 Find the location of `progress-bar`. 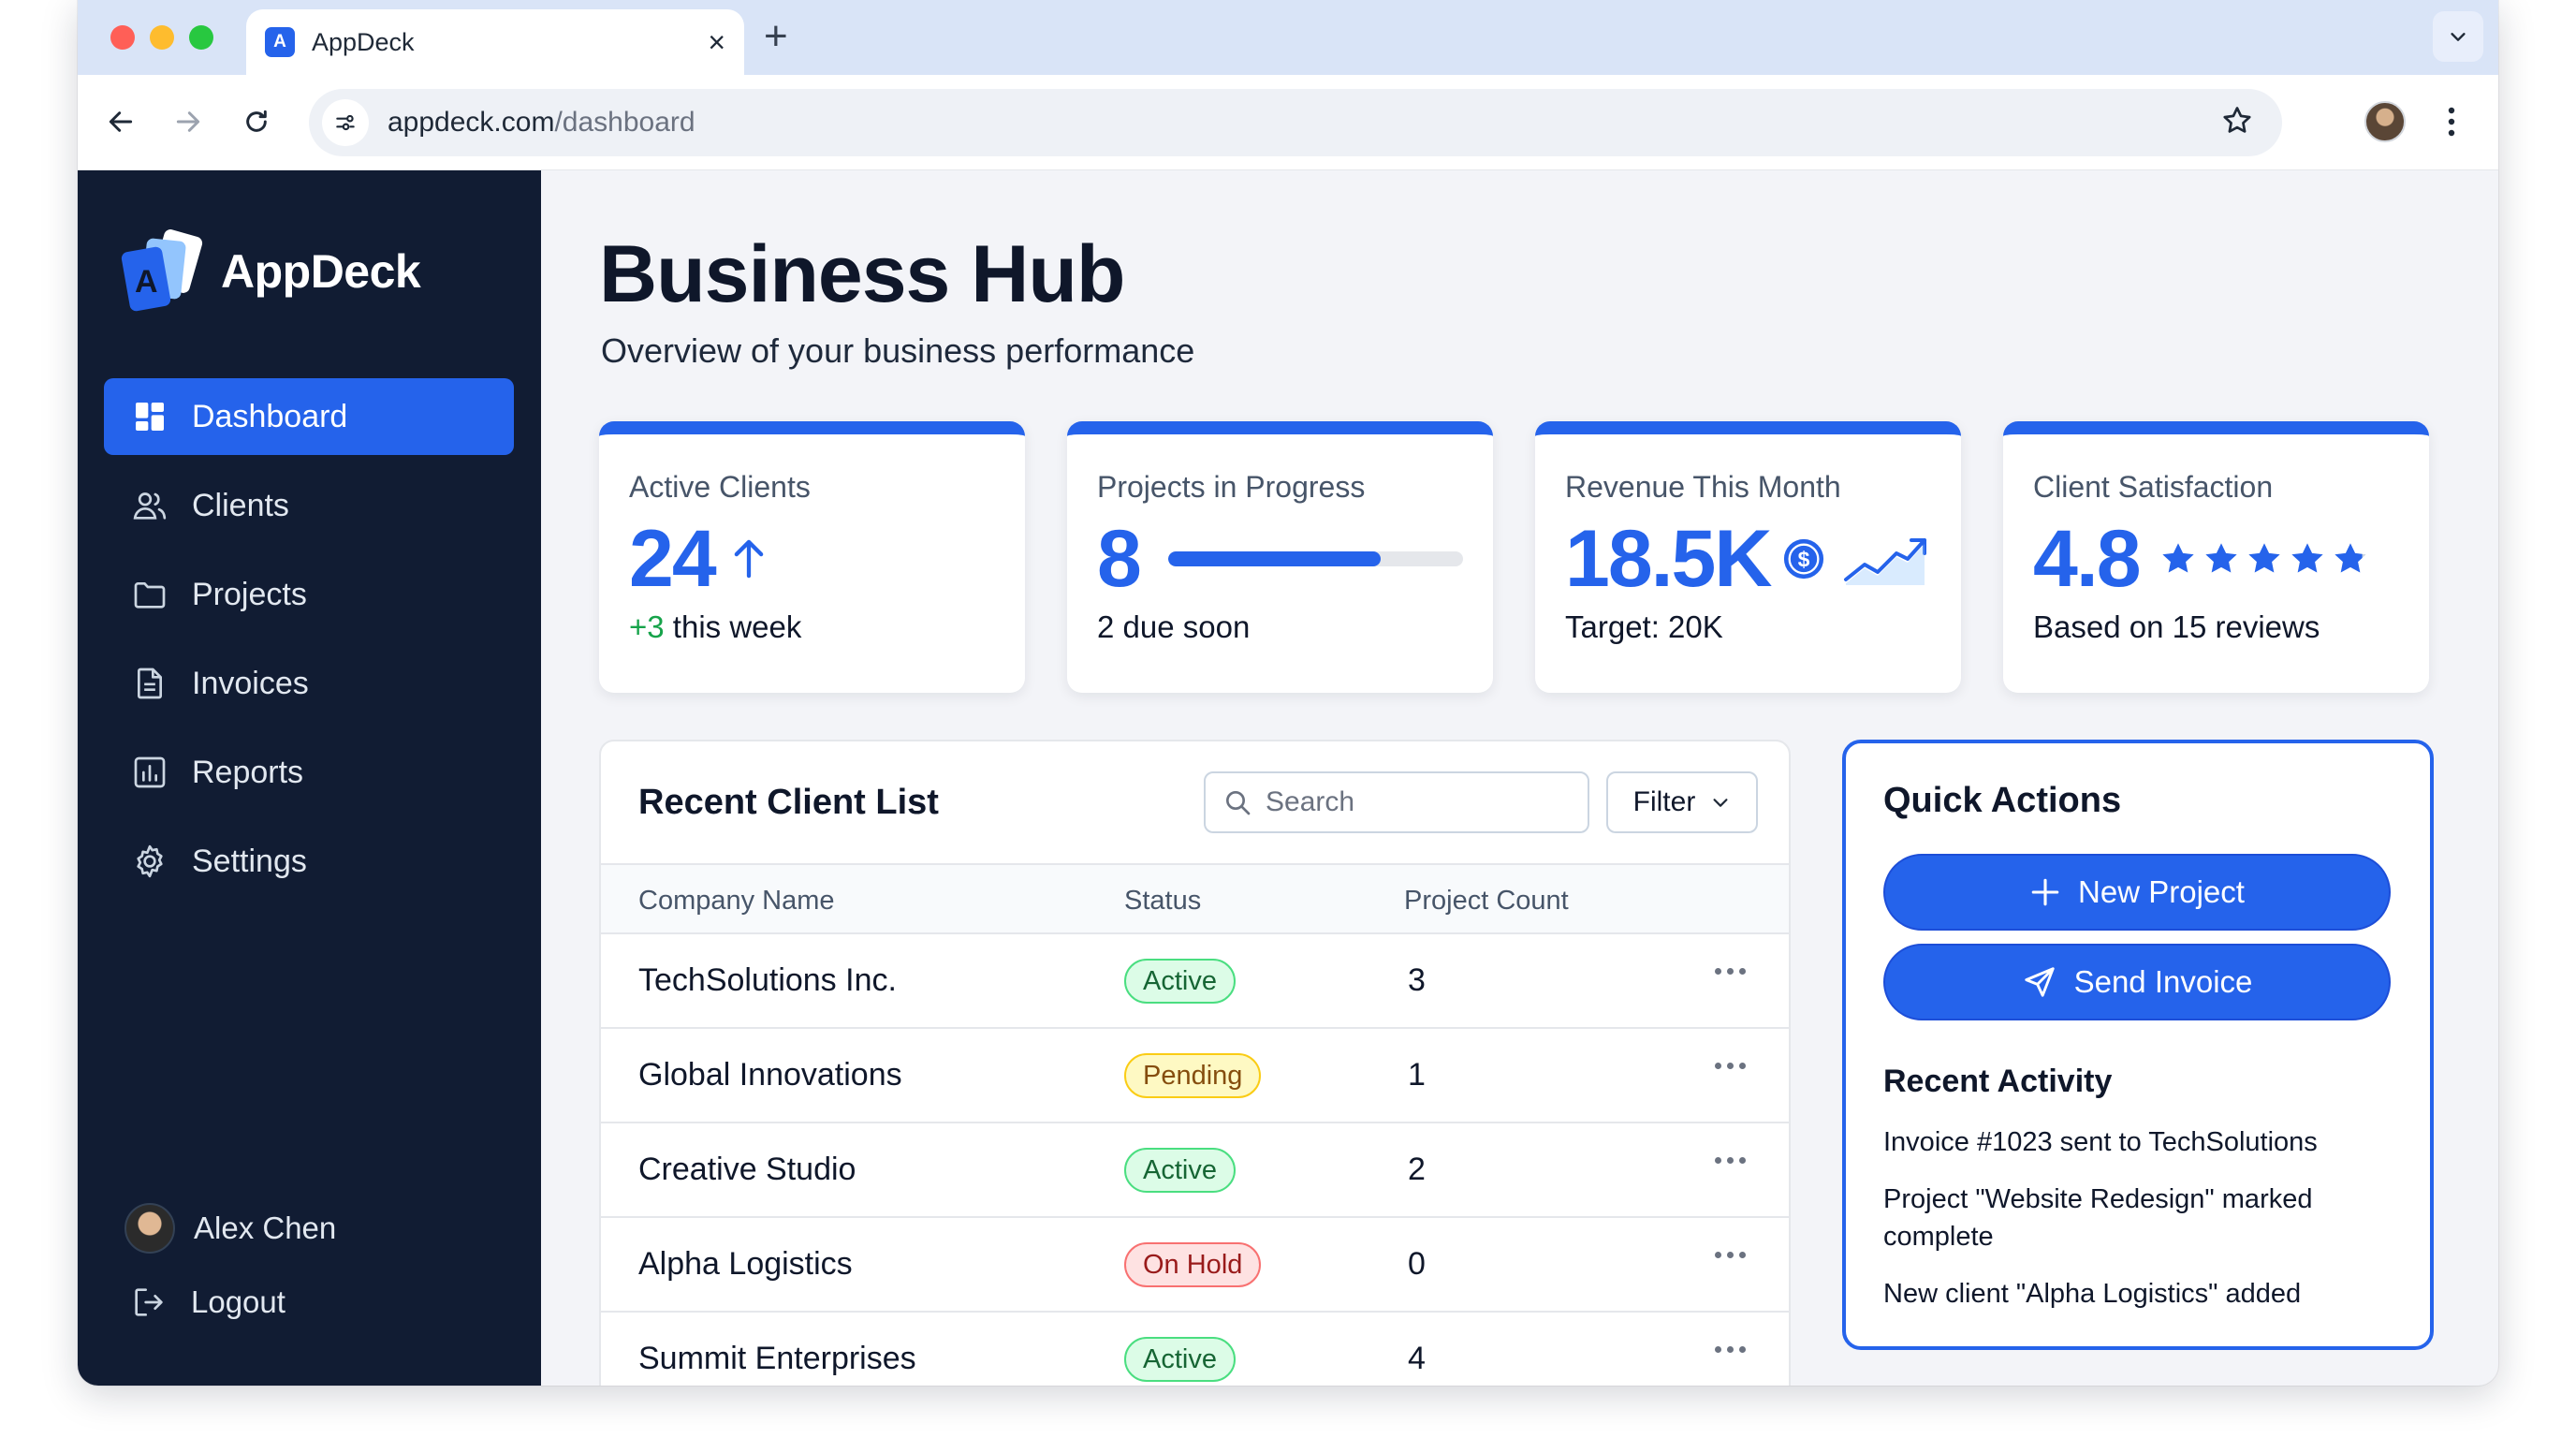

progress-bar is located at coordinates (1315, 558).